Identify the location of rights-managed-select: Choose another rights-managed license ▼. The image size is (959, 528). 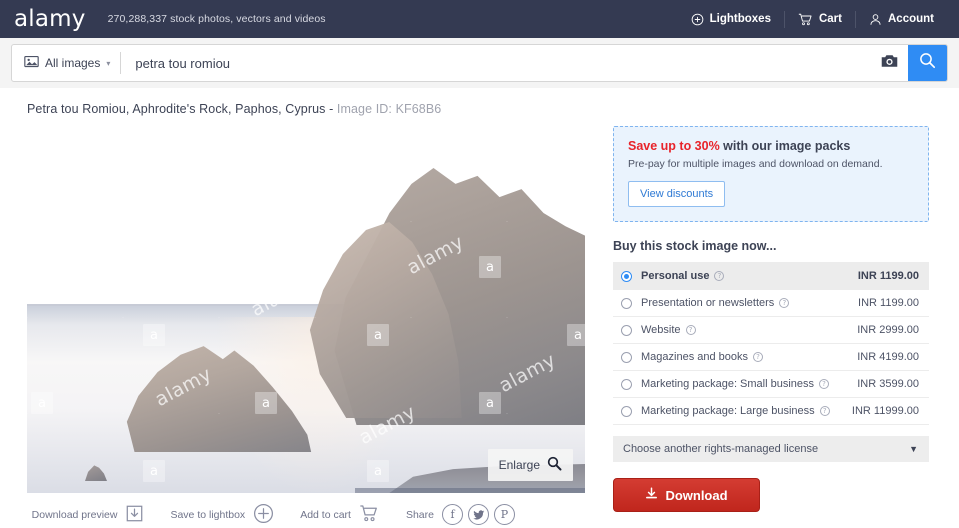
(771, 449).